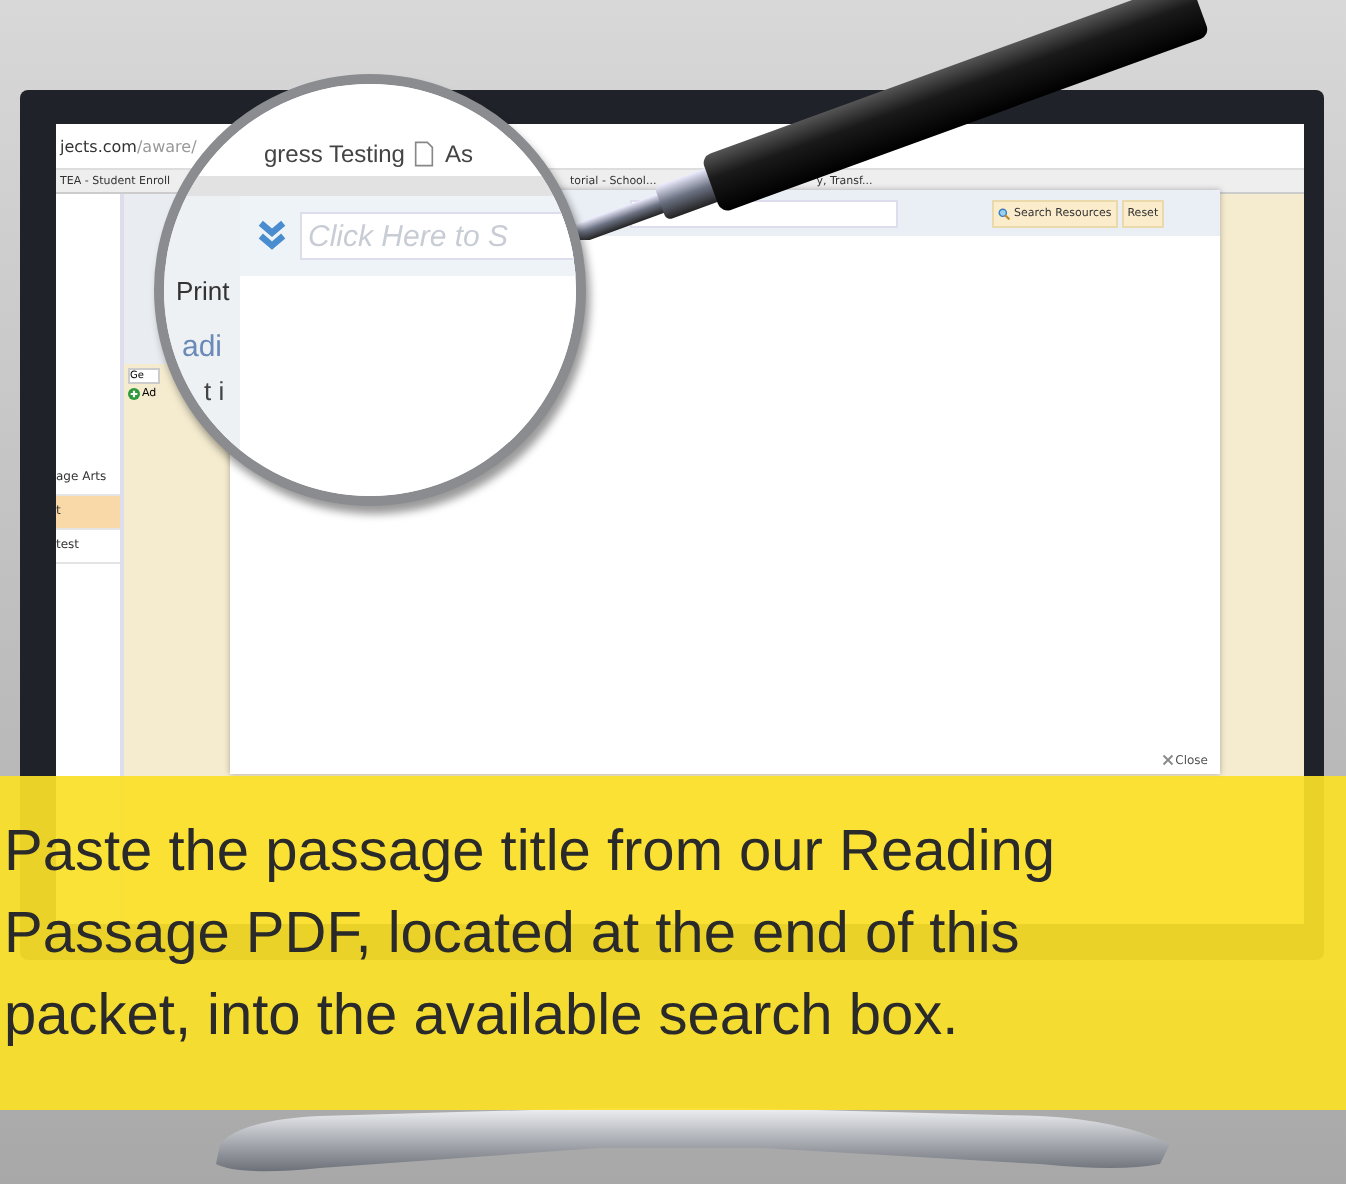 The height and width of the screenshot is (1184, 1346). Describe the element at coordinates (1167, 760) in the screenshot. I see `close-icon` at that location.